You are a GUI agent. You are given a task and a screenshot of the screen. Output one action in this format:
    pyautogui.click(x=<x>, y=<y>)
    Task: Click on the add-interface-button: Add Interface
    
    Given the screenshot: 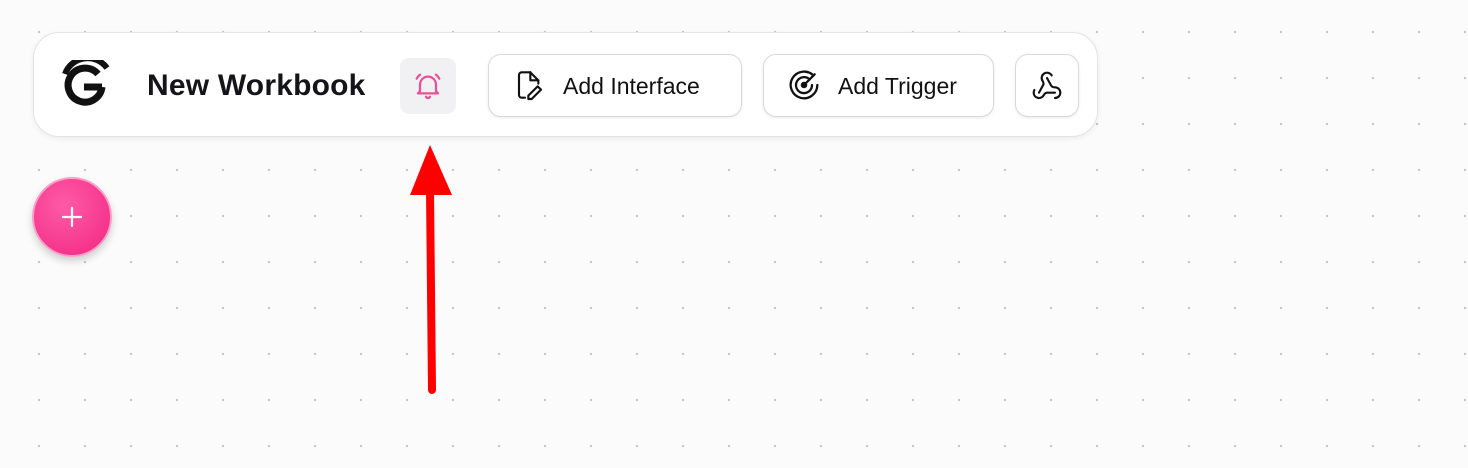 What is the action you would take?
    pyautogui.click(x=615, y=85)
    